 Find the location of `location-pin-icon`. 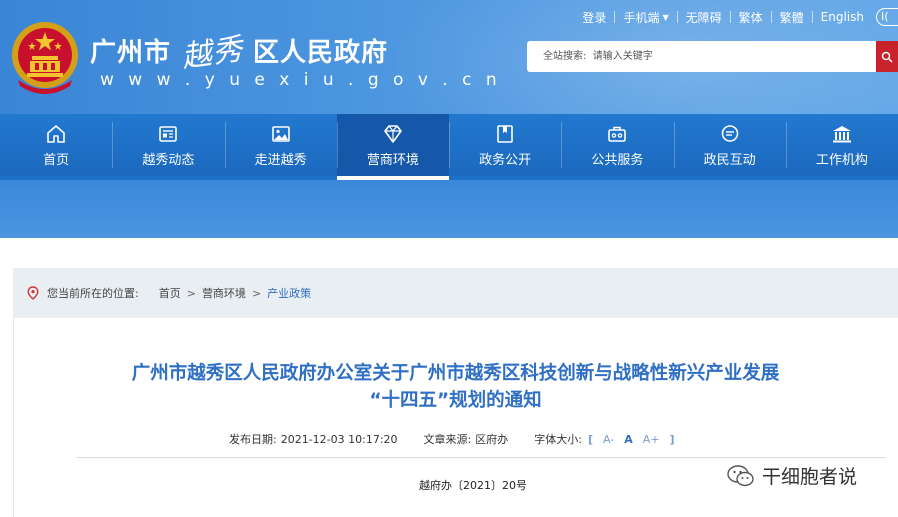

location-pin-icon is located at coordinates (33, 293).